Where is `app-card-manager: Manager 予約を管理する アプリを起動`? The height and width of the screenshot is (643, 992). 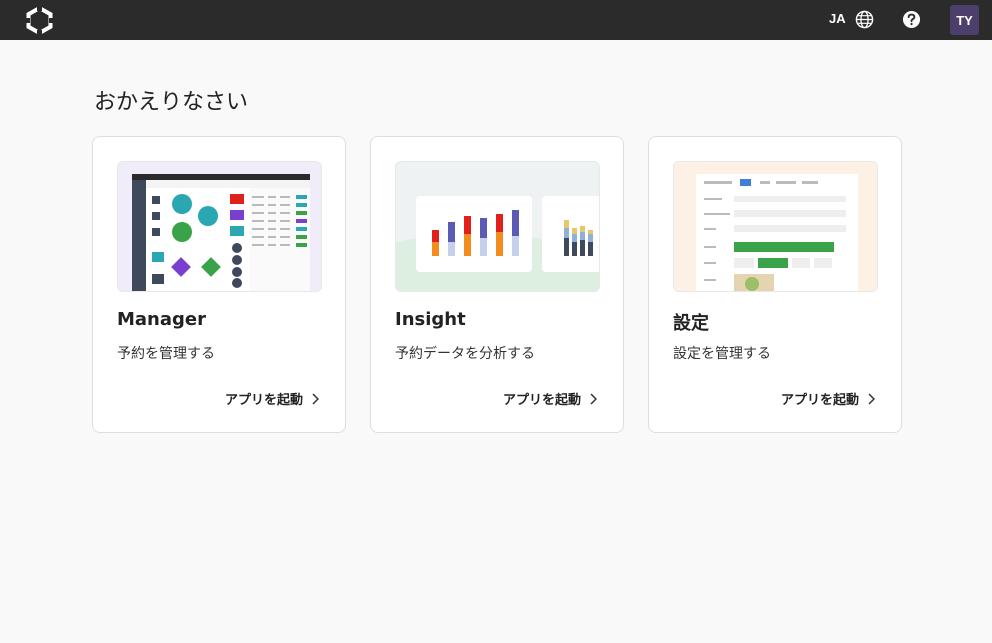
app-card-manager: Manager 予約を管理する アプリを起動 is located at coordinates (219, 284).